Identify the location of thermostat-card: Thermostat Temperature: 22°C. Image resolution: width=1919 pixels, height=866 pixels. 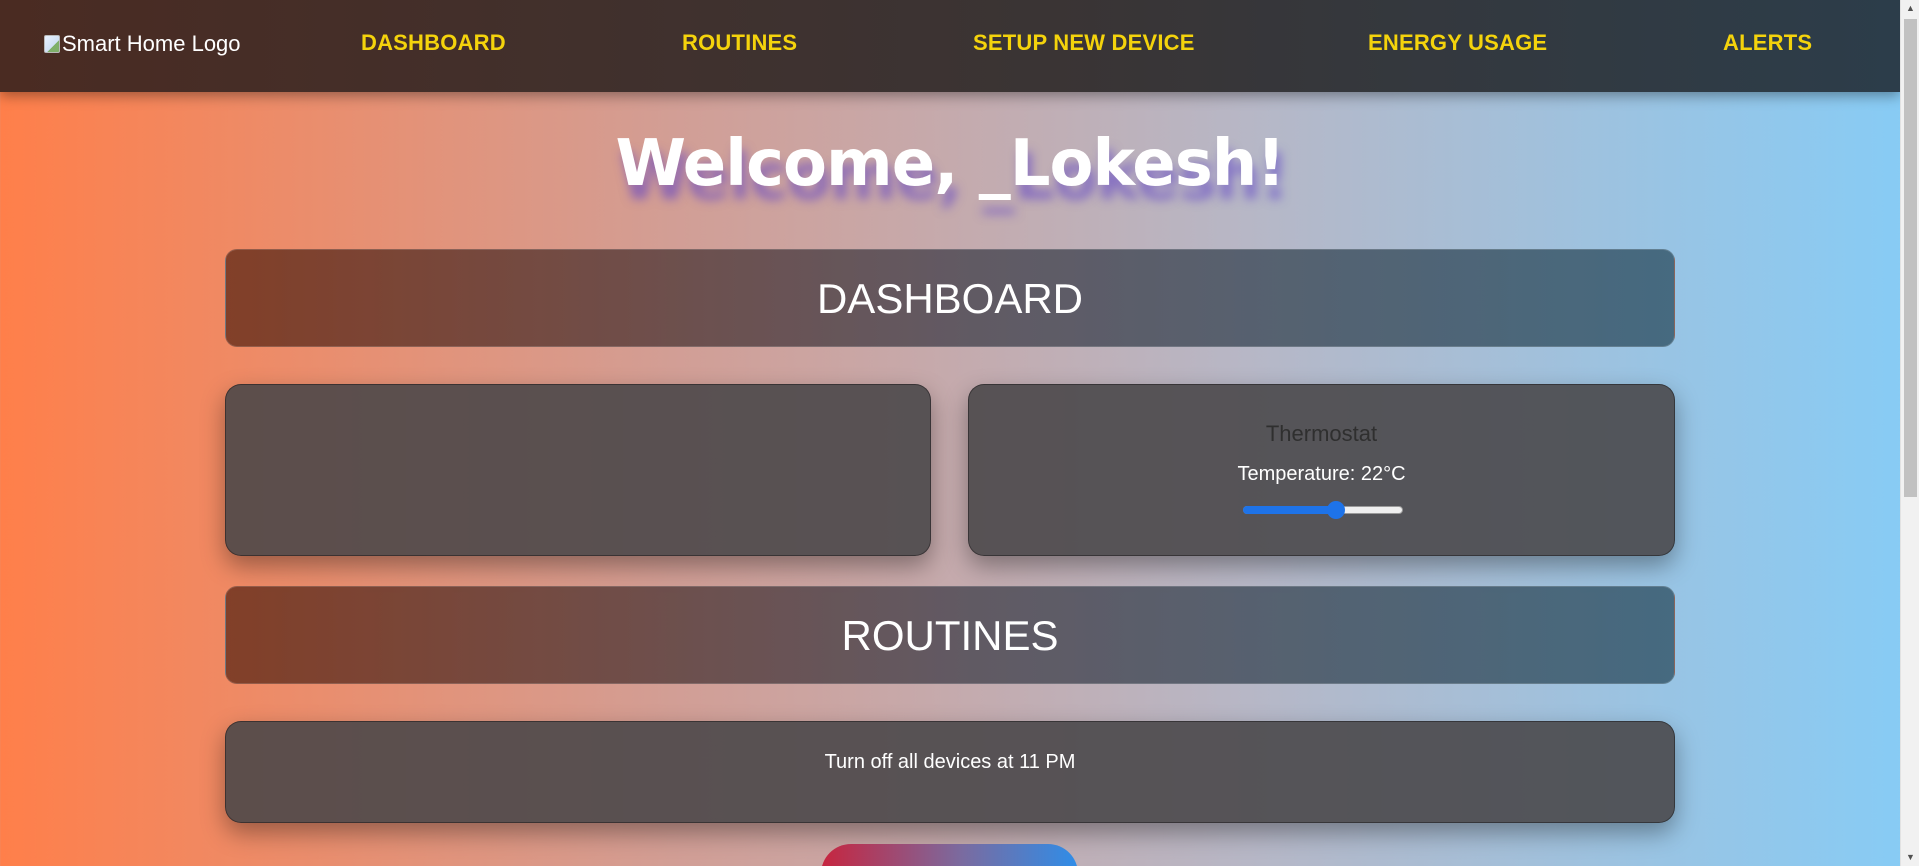
(1321, 470).